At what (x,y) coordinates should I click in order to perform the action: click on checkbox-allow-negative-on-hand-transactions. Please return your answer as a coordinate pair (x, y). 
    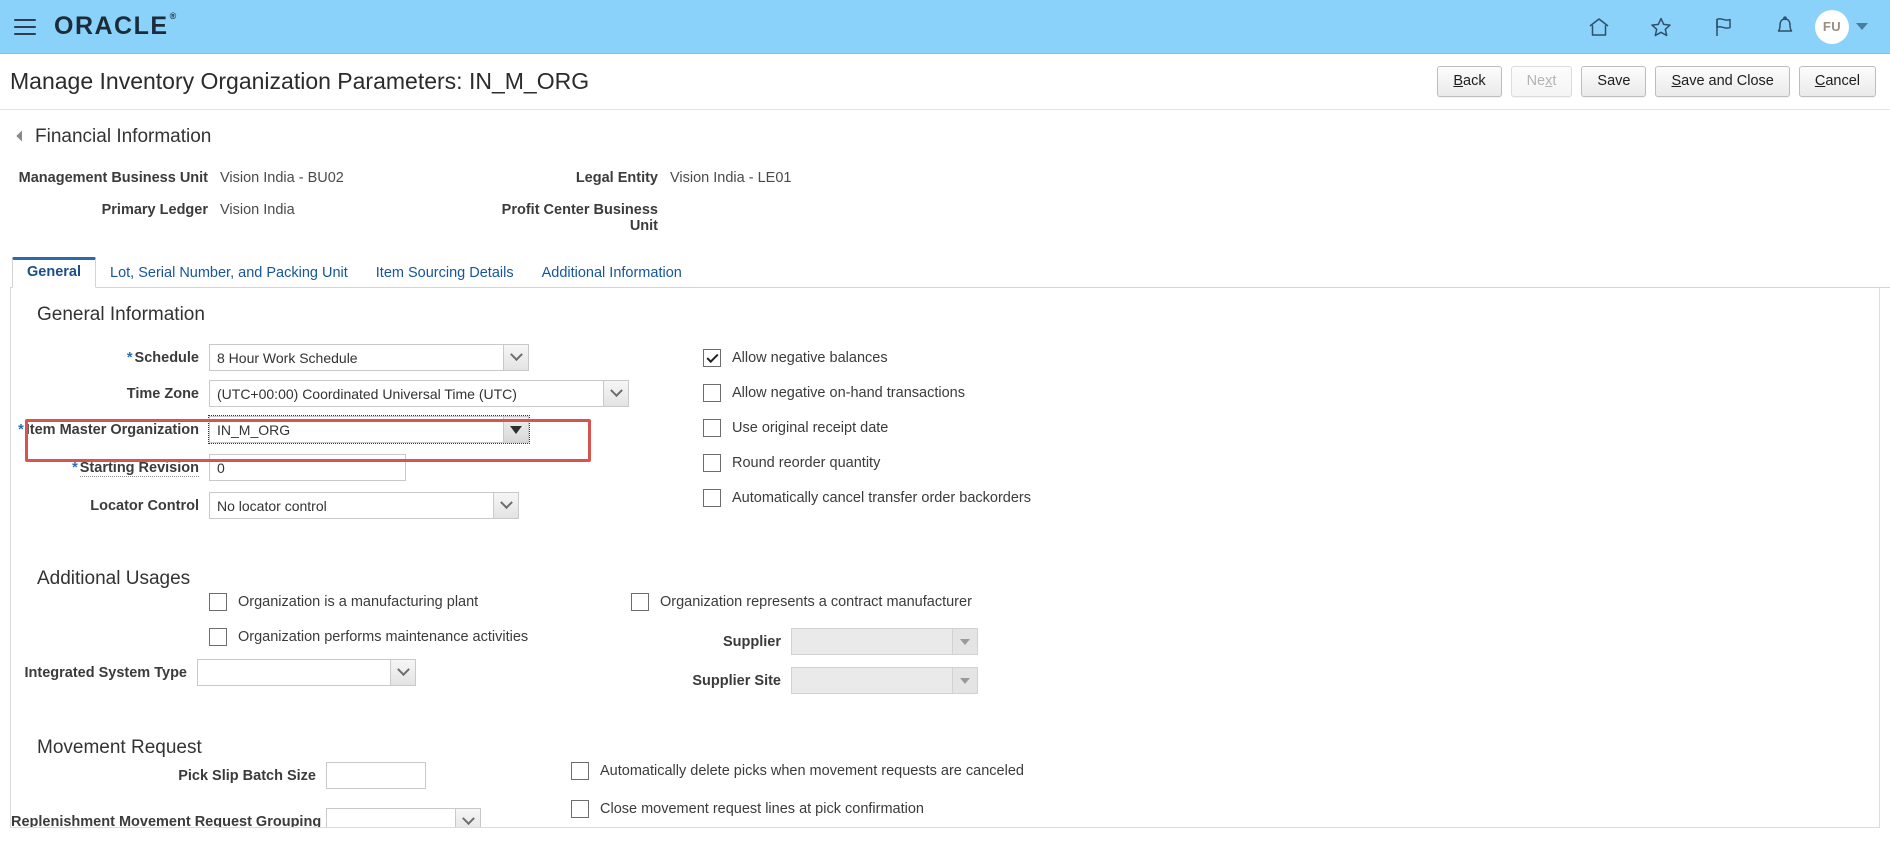
    Looking at the image, I should click on (712, 393).